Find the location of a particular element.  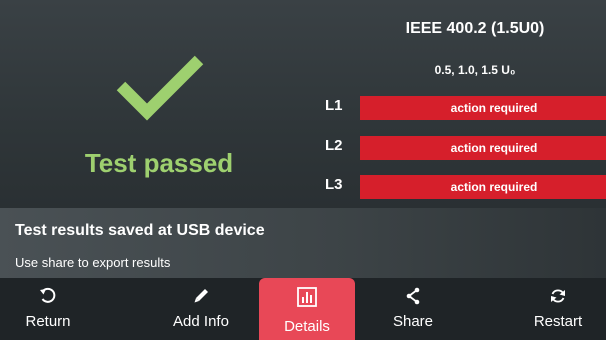

line-row-l1: L1 action required is located at coordinates (465, 108).